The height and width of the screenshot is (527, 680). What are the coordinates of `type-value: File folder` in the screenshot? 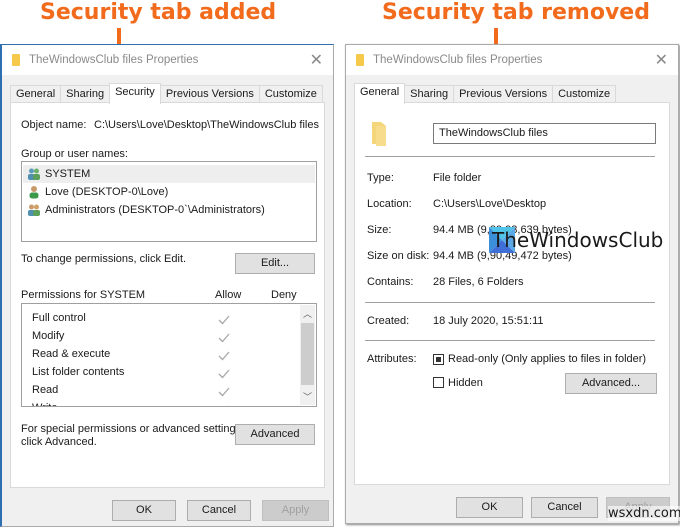 It's located at (457, 178).